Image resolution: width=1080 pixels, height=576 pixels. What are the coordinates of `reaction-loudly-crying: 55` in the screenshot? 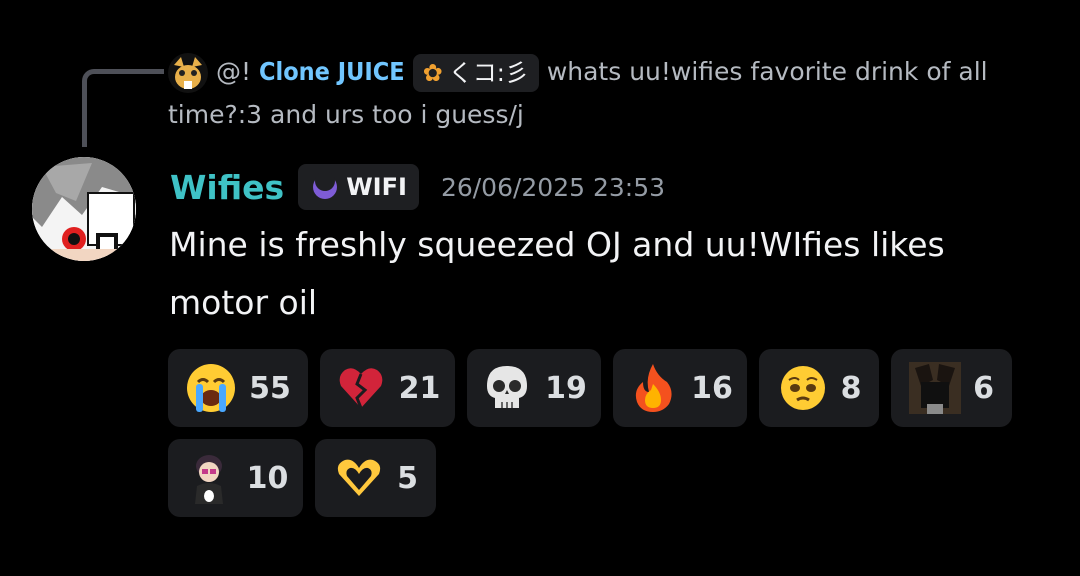 It's located at (238, 388).